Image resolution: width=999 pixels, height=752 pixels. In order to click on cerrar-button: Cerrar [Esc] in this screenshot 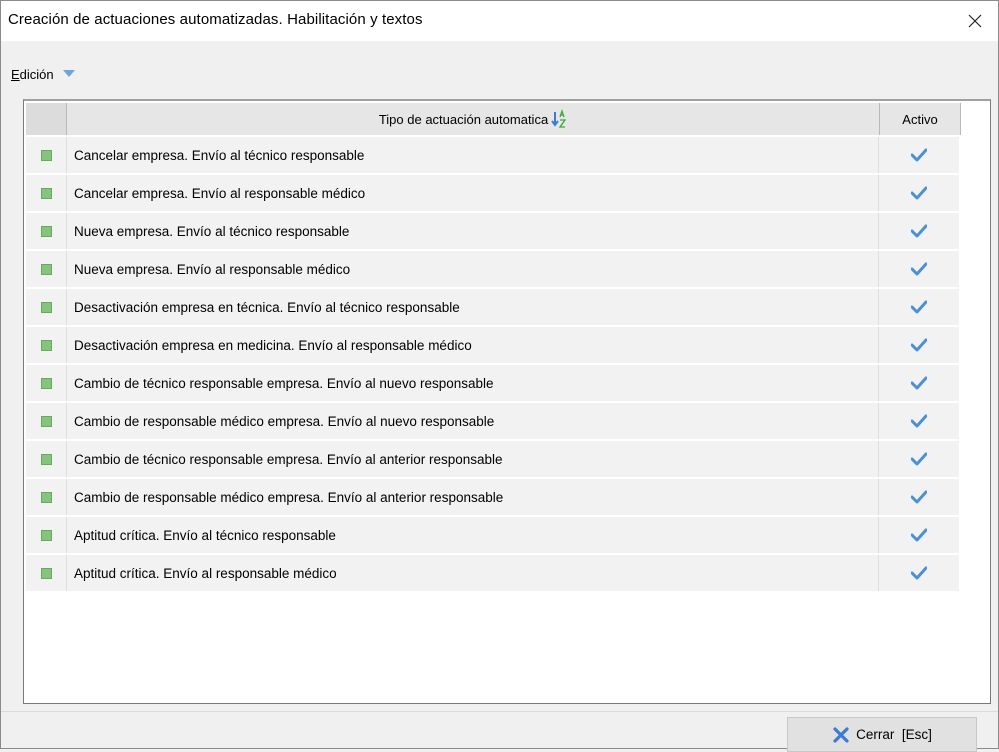, I will do `click(882, 734)`.